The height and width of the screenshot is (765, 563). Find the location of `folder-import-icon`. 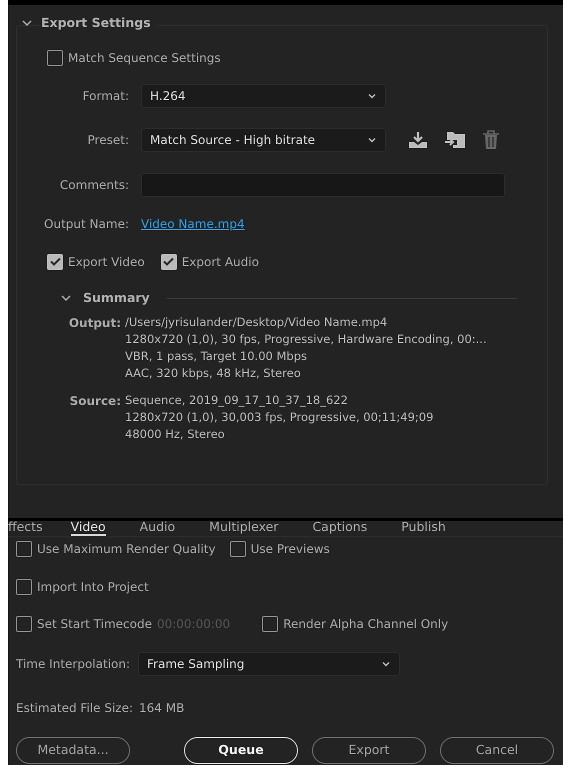

folder-import-icon is located at coordinates (455, 139).